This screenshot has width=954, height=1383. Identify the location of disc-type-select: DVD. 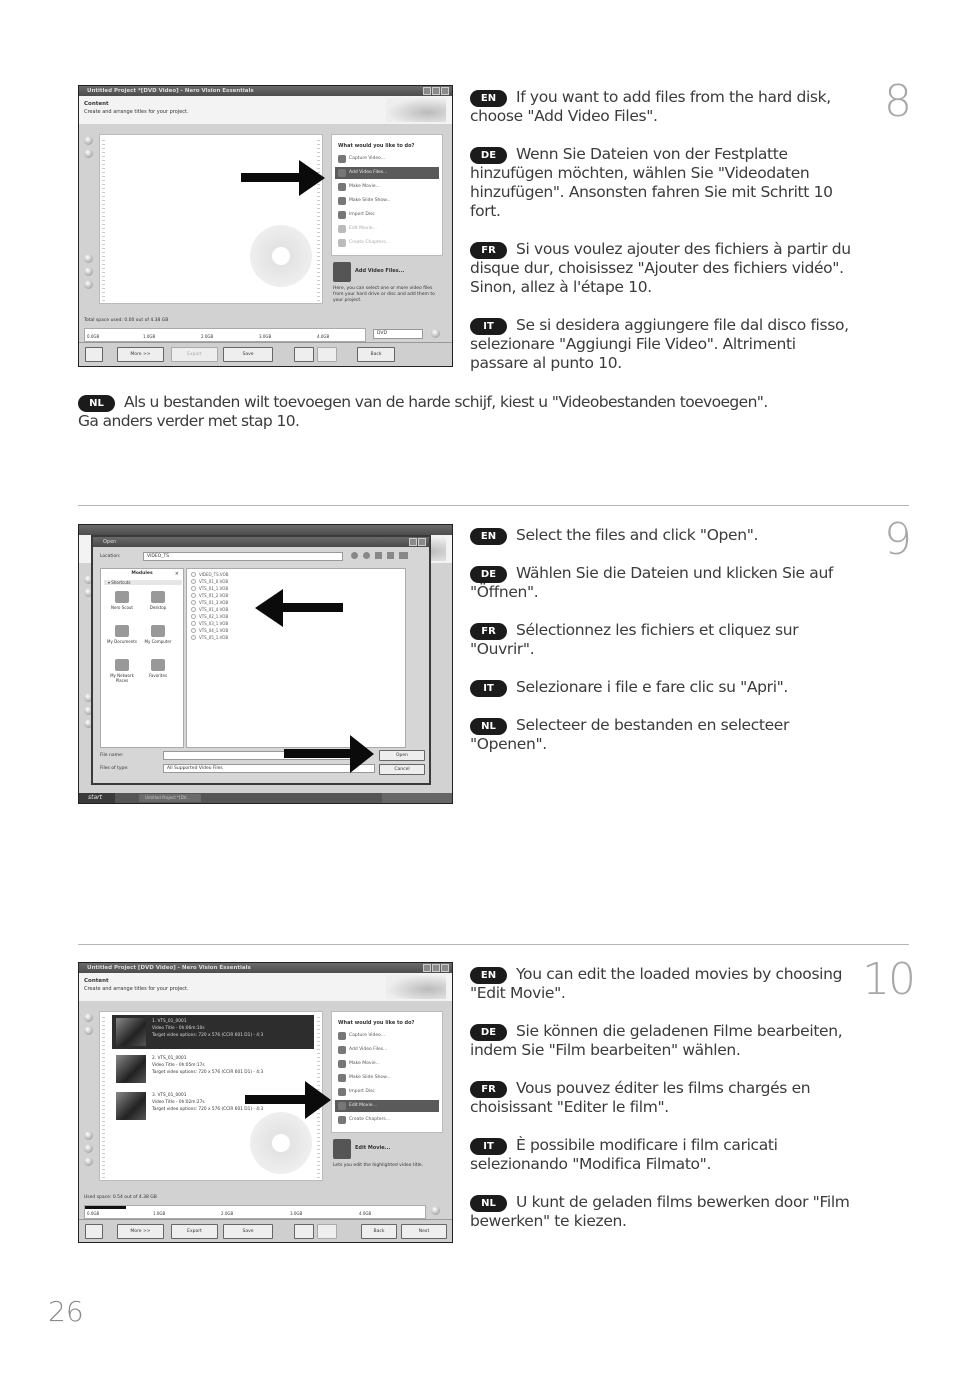
(398, 334).